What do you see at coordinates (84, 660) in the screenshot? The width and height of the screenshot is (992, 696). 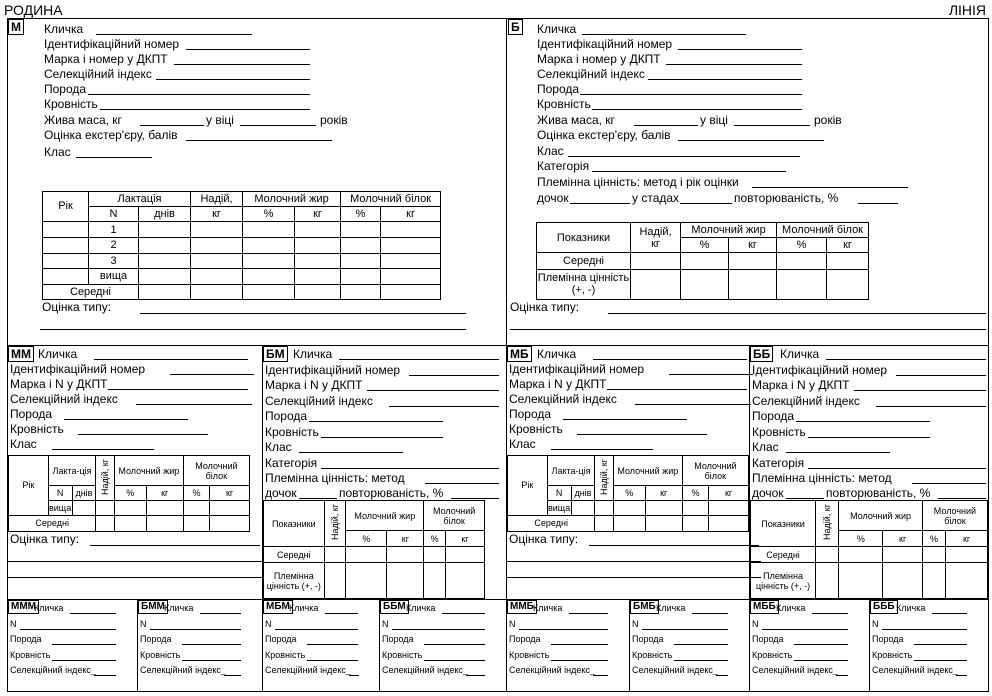 I see `ggp-0-field-3-line` at bounding box center [84, 660].